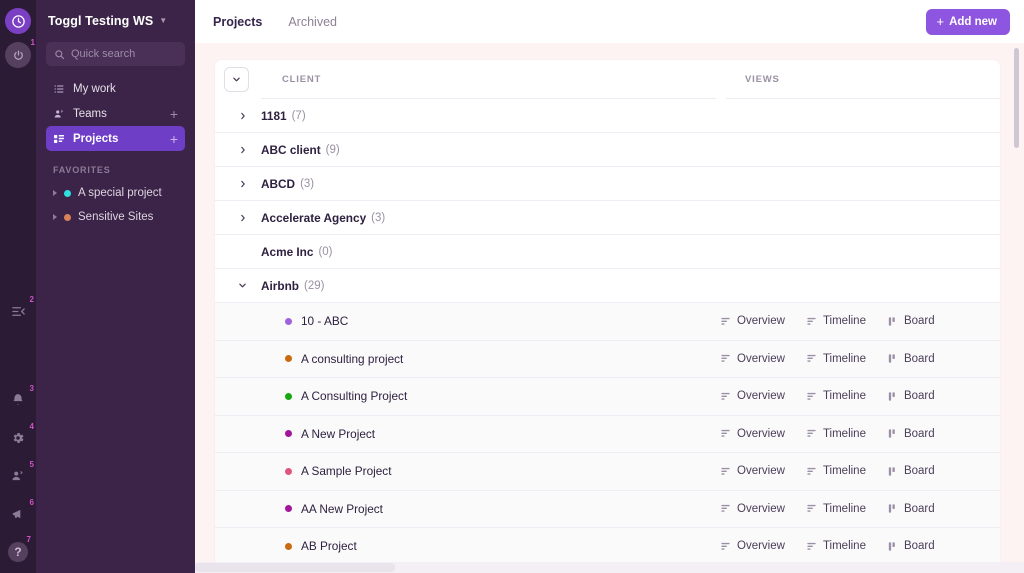 This screenshot has height=573, width=1024. What do you see at coordinates (20, 512) in the screenshot?
I see `megaphone-button: 6` at bounding box center [20, 512].